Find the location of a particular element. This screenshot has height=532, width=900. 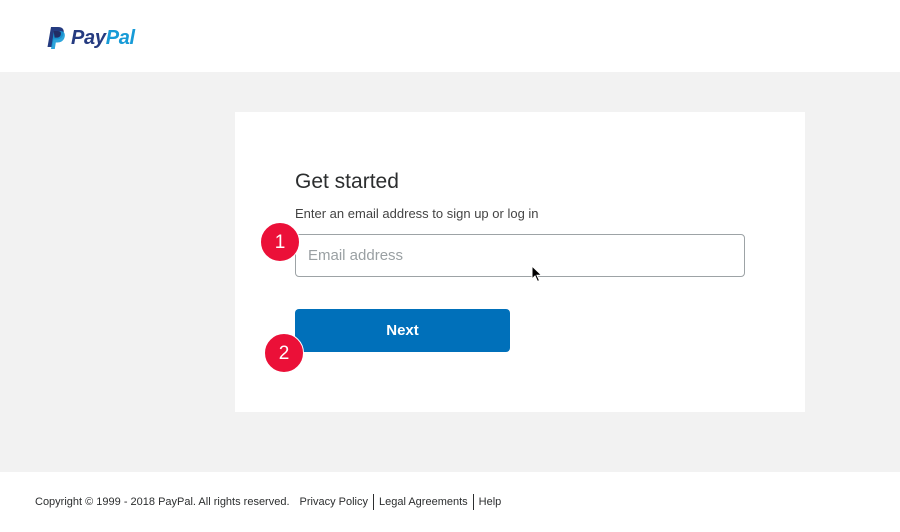

step-badge-1: 1 is located at coordinates (280, 242).